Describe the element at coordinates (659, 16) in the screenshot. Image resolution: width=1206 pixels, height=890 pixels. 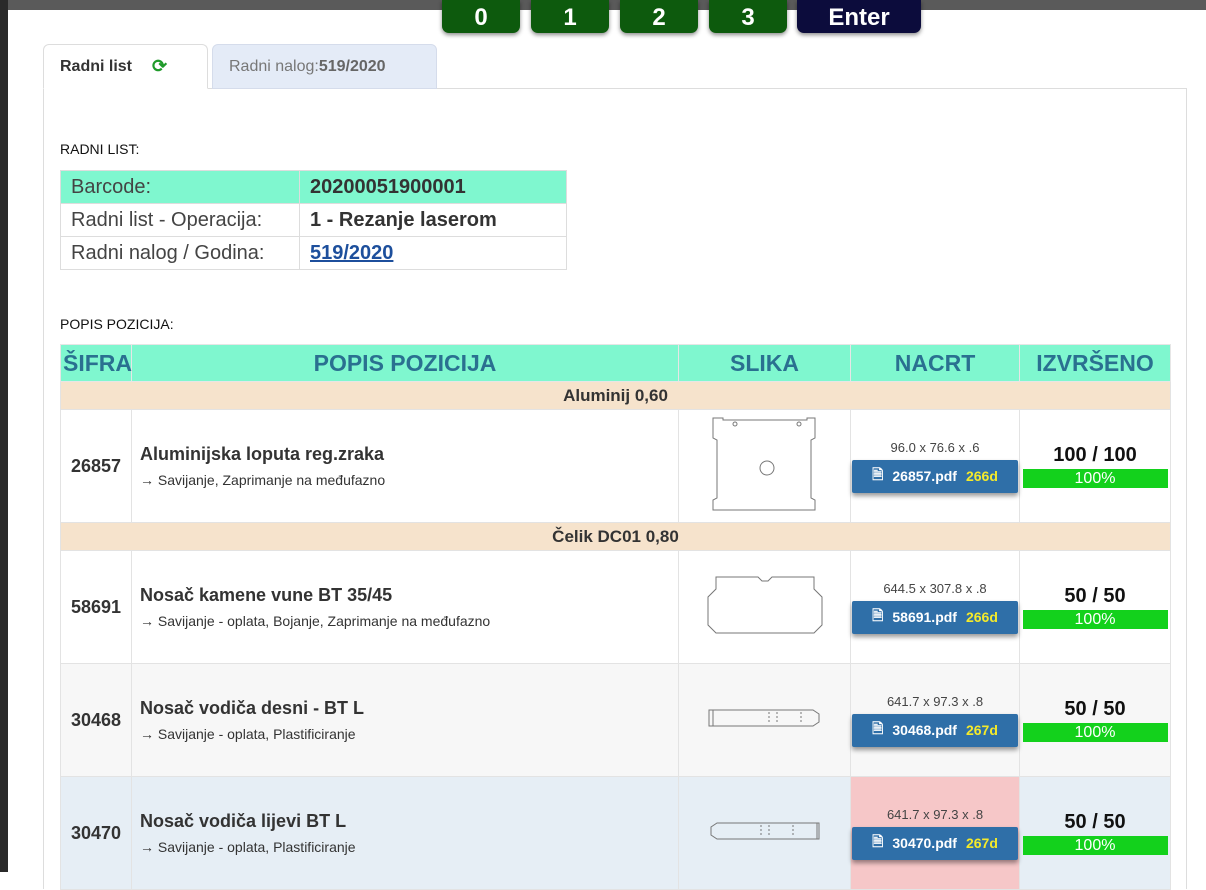
I see `key-2-button: 2` at that location.